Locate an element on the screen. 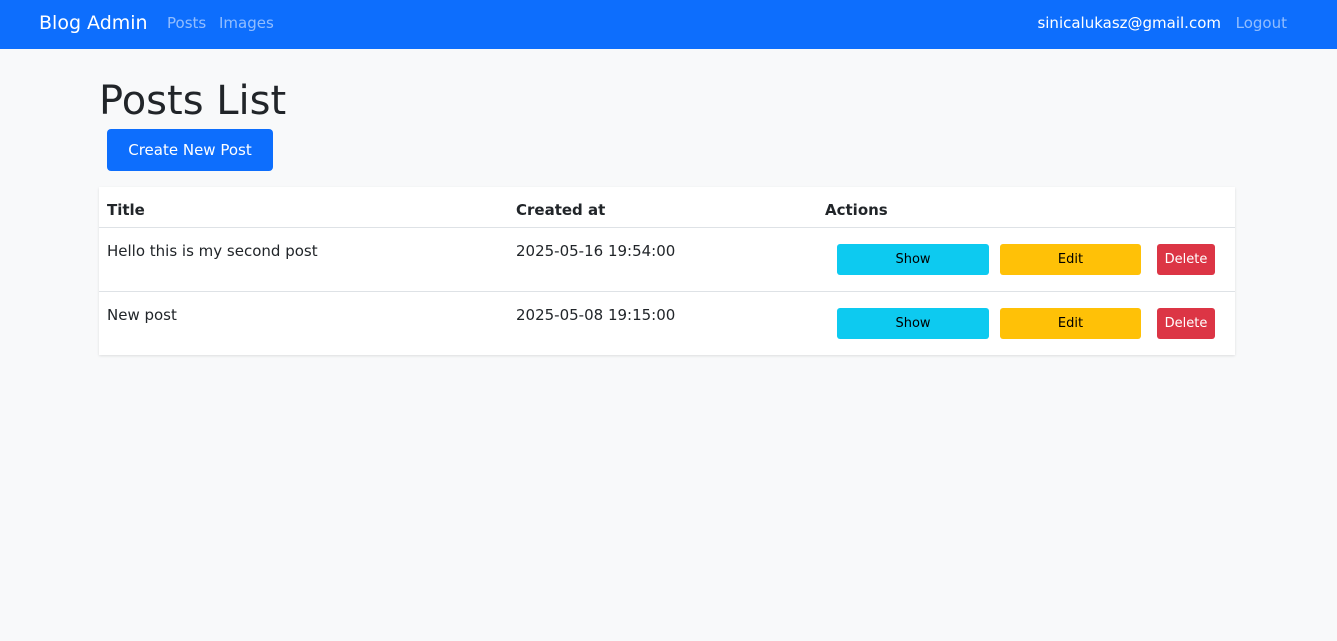 This screenshot has height=641, width=1337. page-title: Posts List is located at coordinates (193, 101).